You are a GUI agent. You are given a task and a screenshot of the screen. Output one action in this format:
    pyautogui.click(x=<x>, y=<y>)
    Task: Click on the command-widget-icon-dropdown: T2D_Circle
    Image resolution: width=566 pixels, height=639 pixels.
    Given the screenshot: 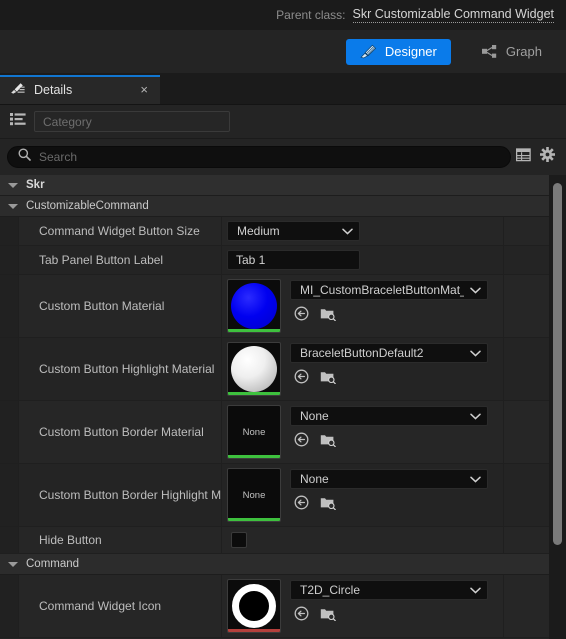 What is the action you would take?
    pyautogui.click(x=389, y=590)
    